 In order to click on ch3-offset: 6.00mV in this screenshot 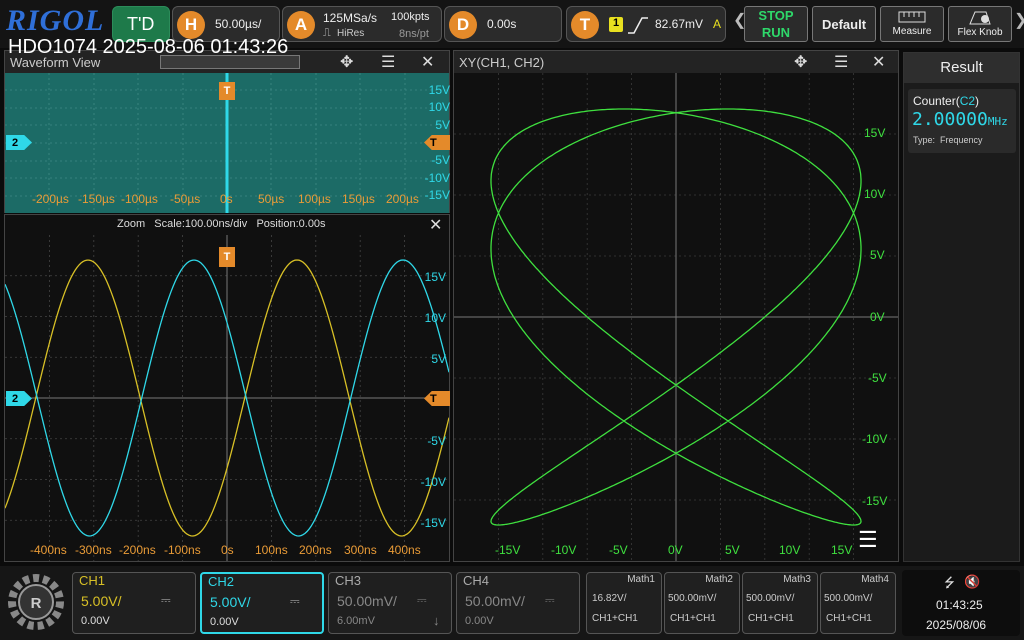, I will do `click(356, 621)`.